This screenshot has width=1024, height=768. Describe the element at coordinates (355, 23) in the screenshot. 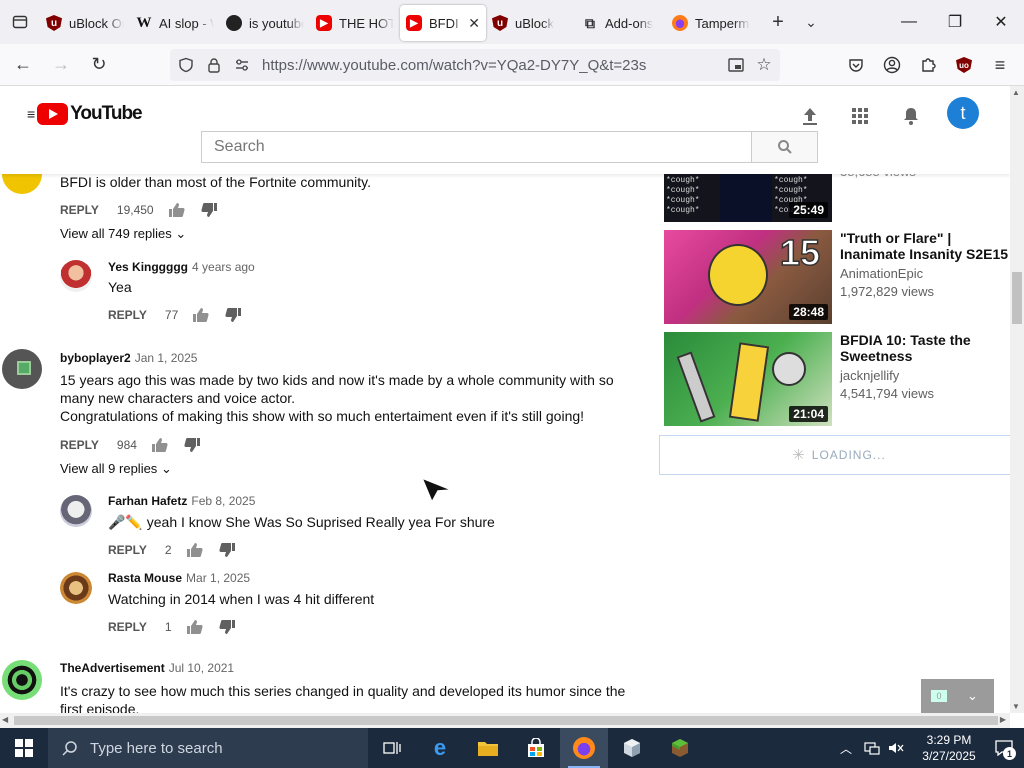

I see `tab-the-hot: ▶ THE HOT` at that location.